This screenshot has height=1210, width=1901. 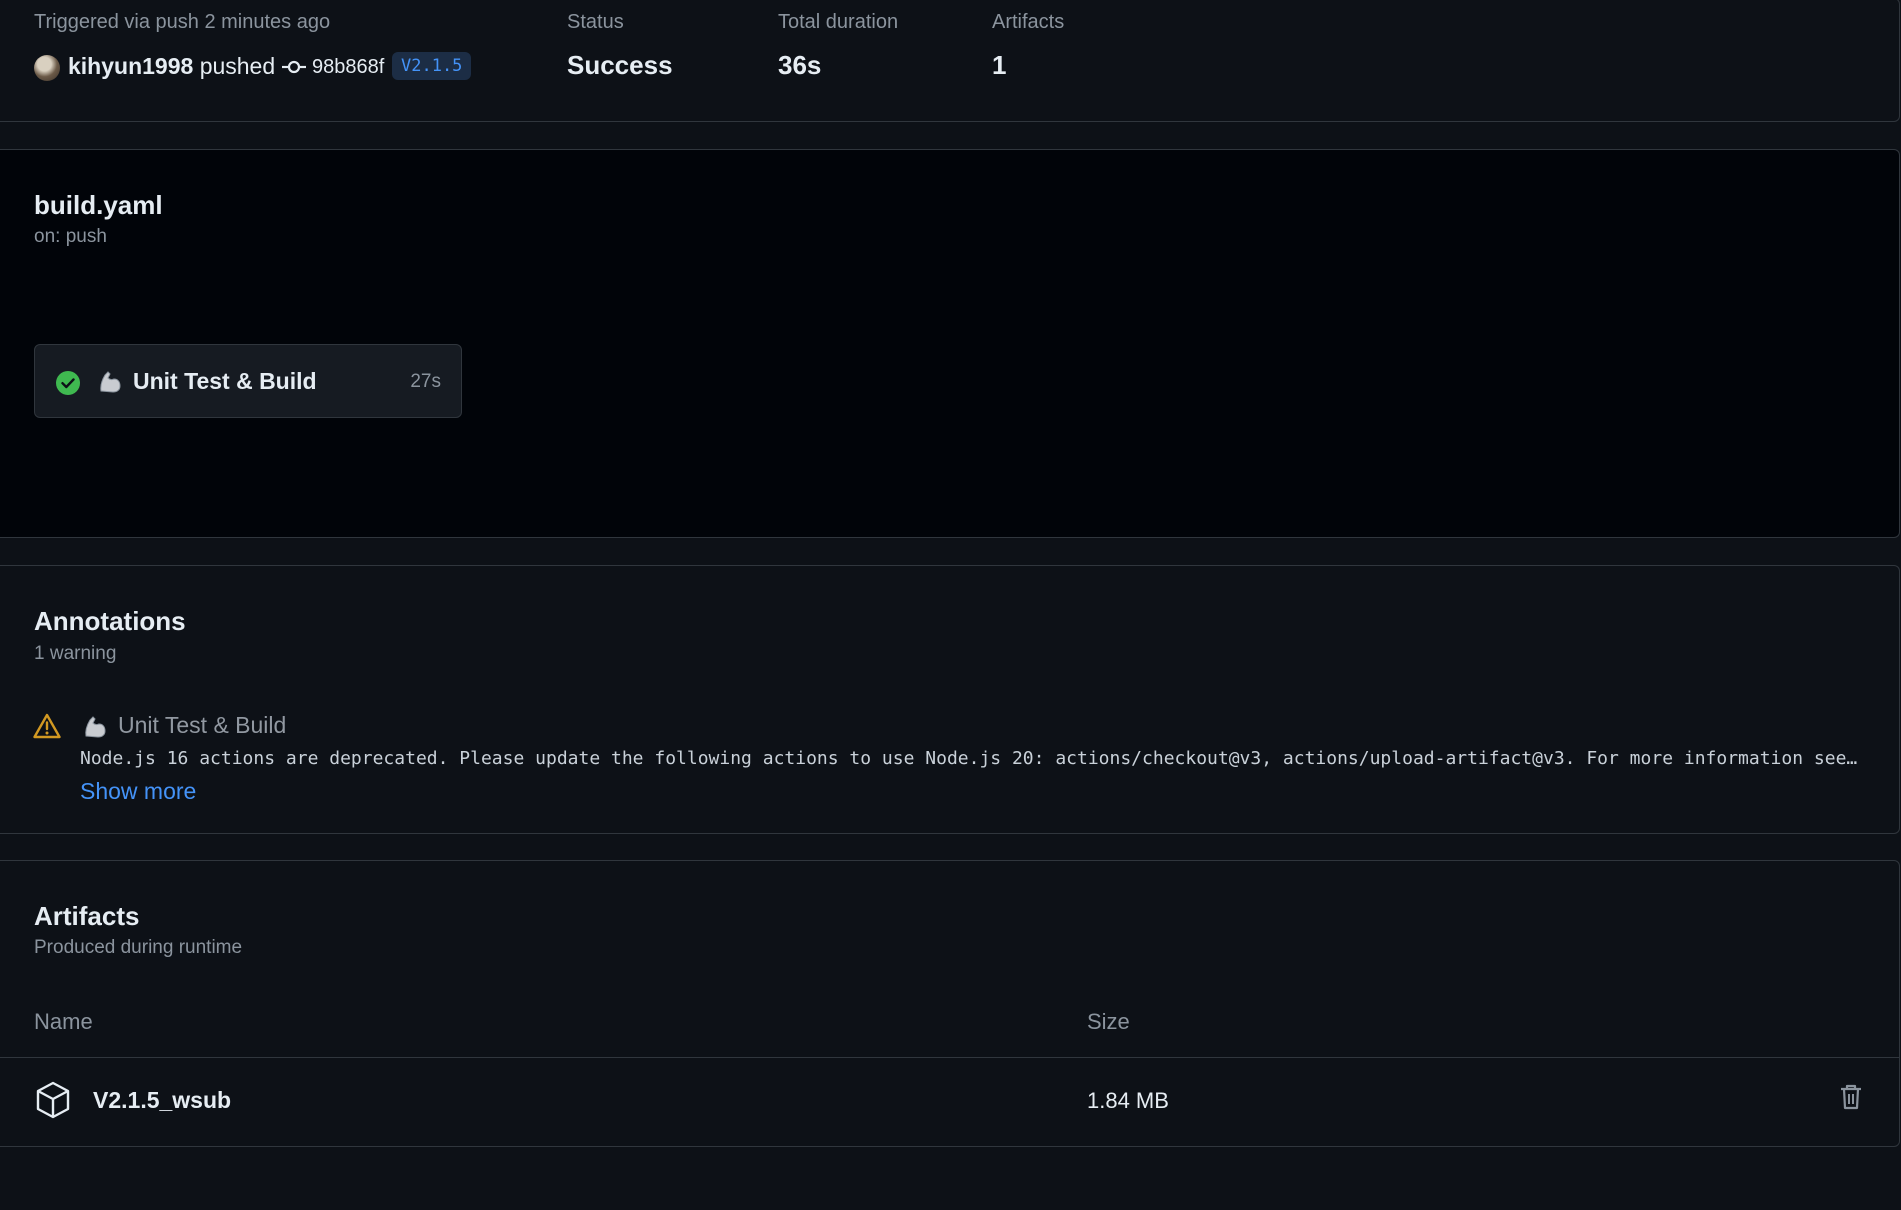 What do you see at coordinates (800, 65) in the screenshot?
I see `duration-value: 36s` at bounding box center [800, 65].